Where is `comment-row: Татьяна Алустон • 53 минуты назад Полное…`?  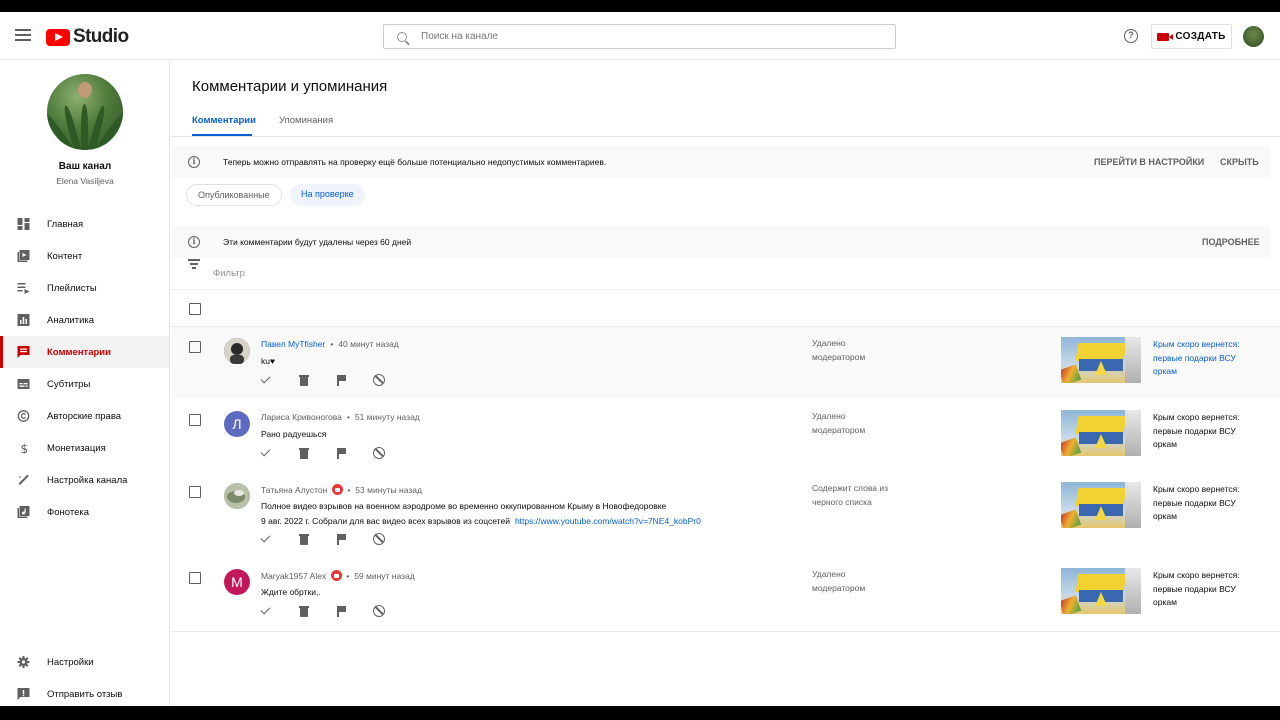
comment-row: Татьяна Алустон • 53 минуты назад Полное… is located at coordinates (725, 515).